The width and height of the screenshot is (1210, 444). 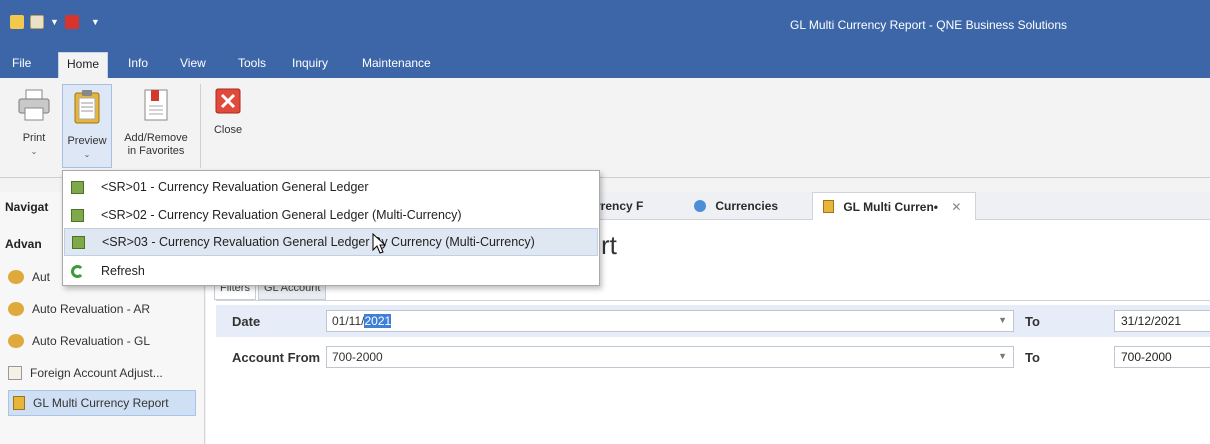 What do you see at coordinates (34, 138) in the screenshot?
I see `print-label: Print` at bounding box center [34, 138].